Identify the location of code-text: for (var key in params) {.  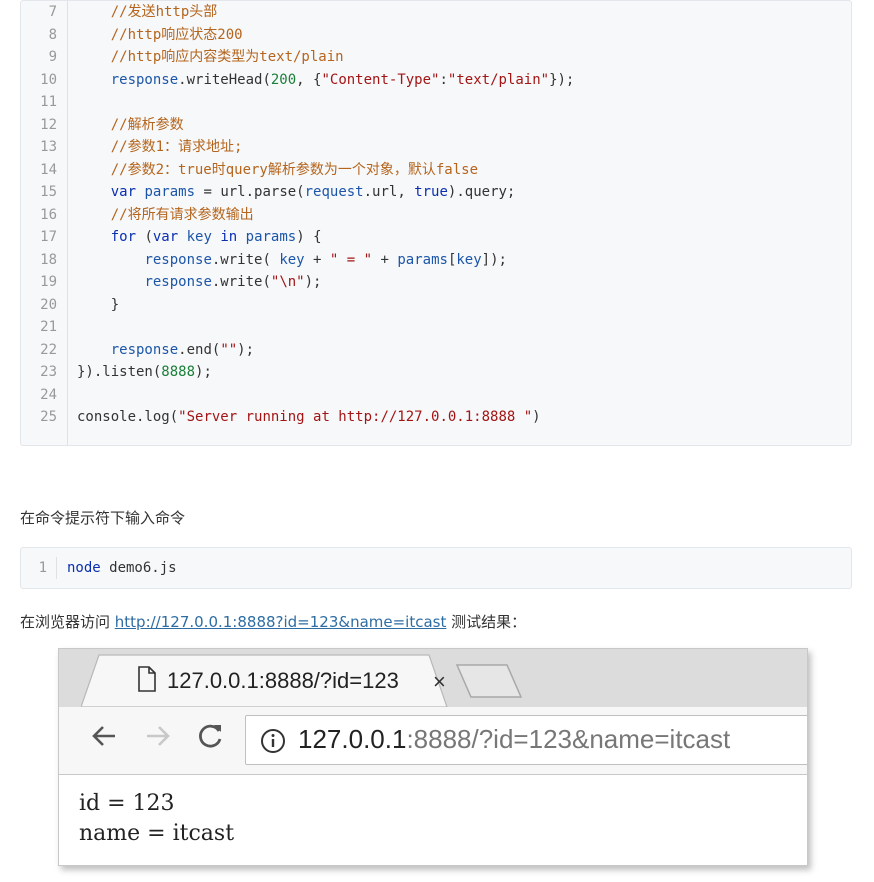
(216, 237).